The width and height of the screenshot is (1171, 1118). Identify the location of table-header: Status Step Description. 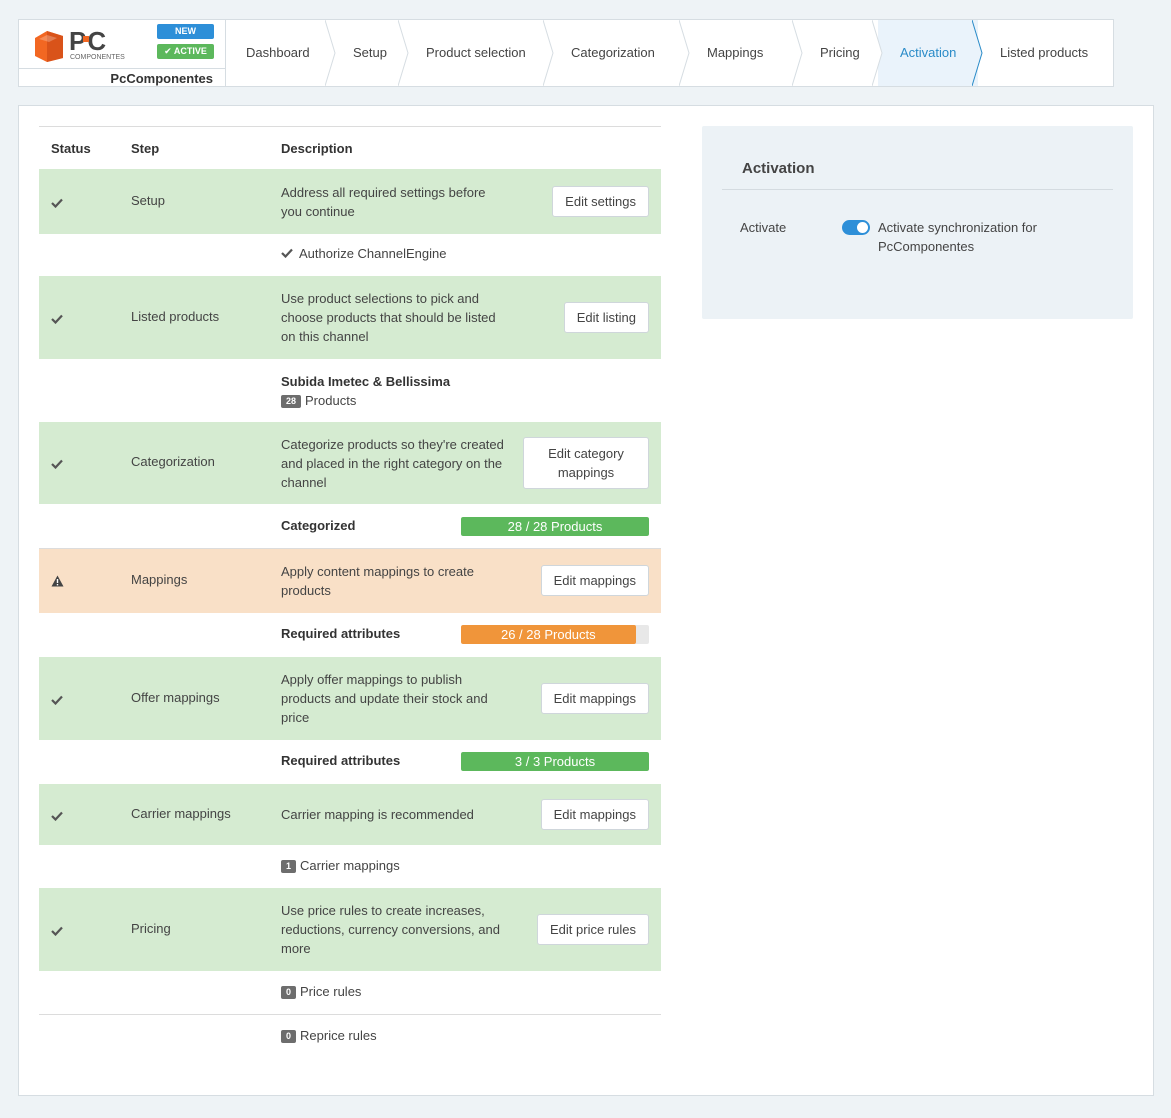
(350, 148).